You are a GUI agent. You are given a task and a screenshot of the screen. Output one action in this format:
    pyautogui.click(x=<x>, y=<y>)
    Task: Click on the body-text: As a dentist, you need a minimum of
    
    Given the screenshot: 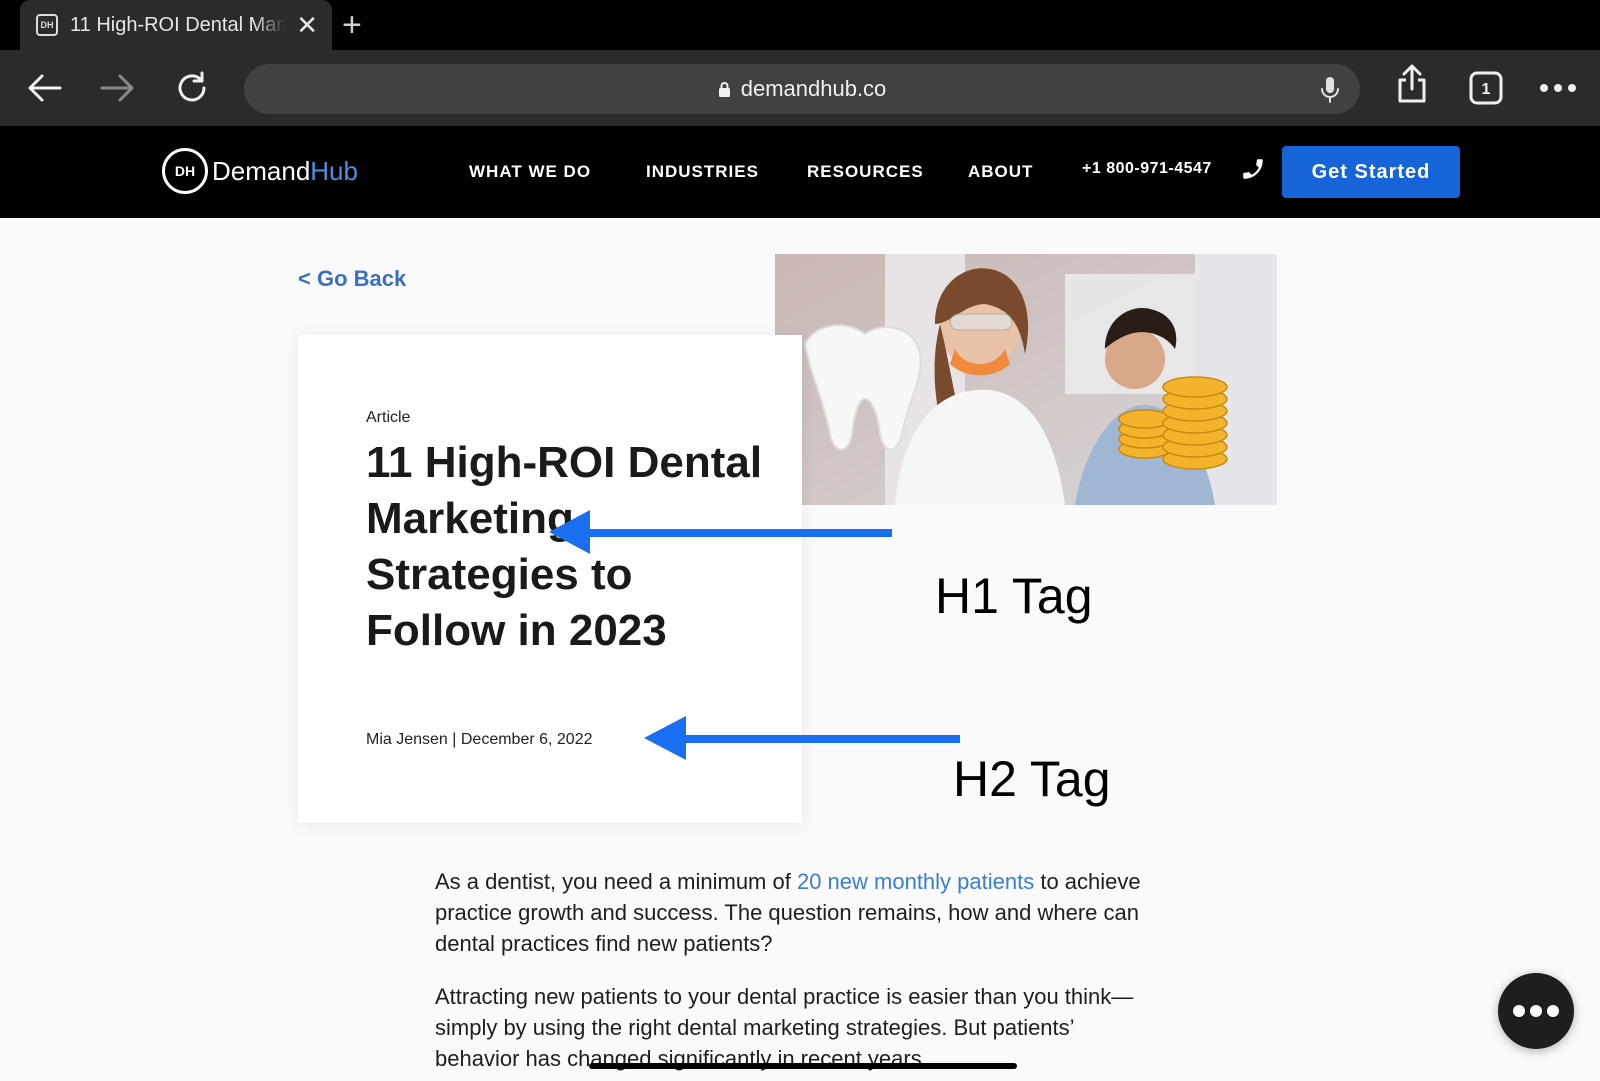 What is the action you would take?
    pyautogui.click(x=616, y=881)
    